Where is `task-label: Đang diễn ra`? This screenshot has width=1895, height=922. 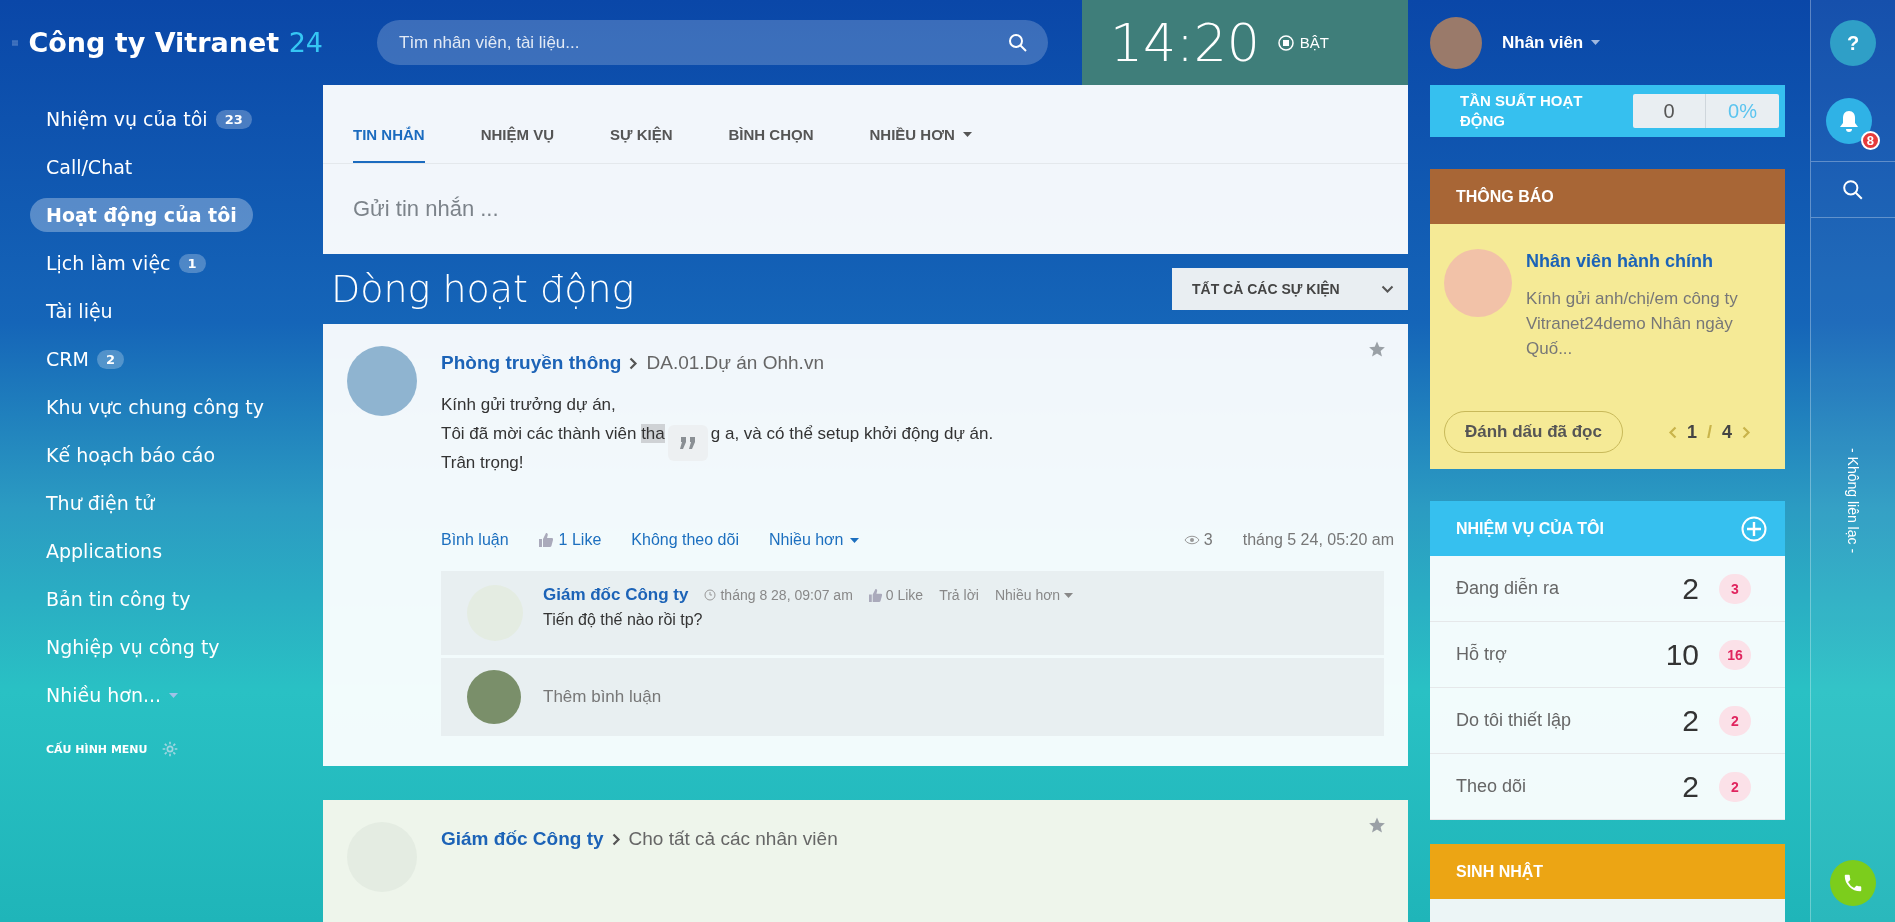 task-label: Đang diễn ra is located at coordinates (1508, 588).